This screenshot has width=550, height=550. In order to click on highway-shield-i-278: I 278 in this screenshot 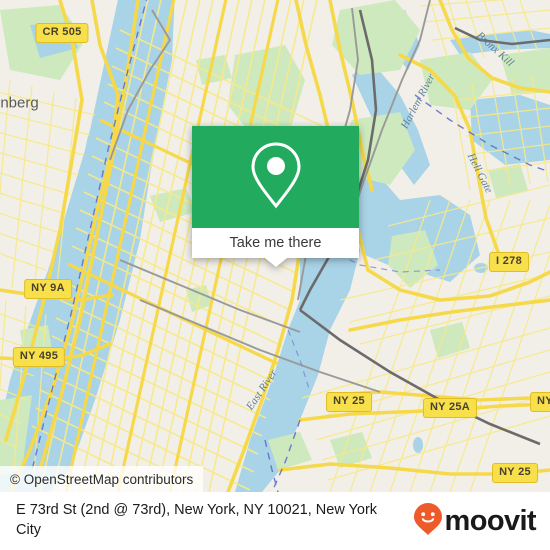, I will do `click(509, 262)`.